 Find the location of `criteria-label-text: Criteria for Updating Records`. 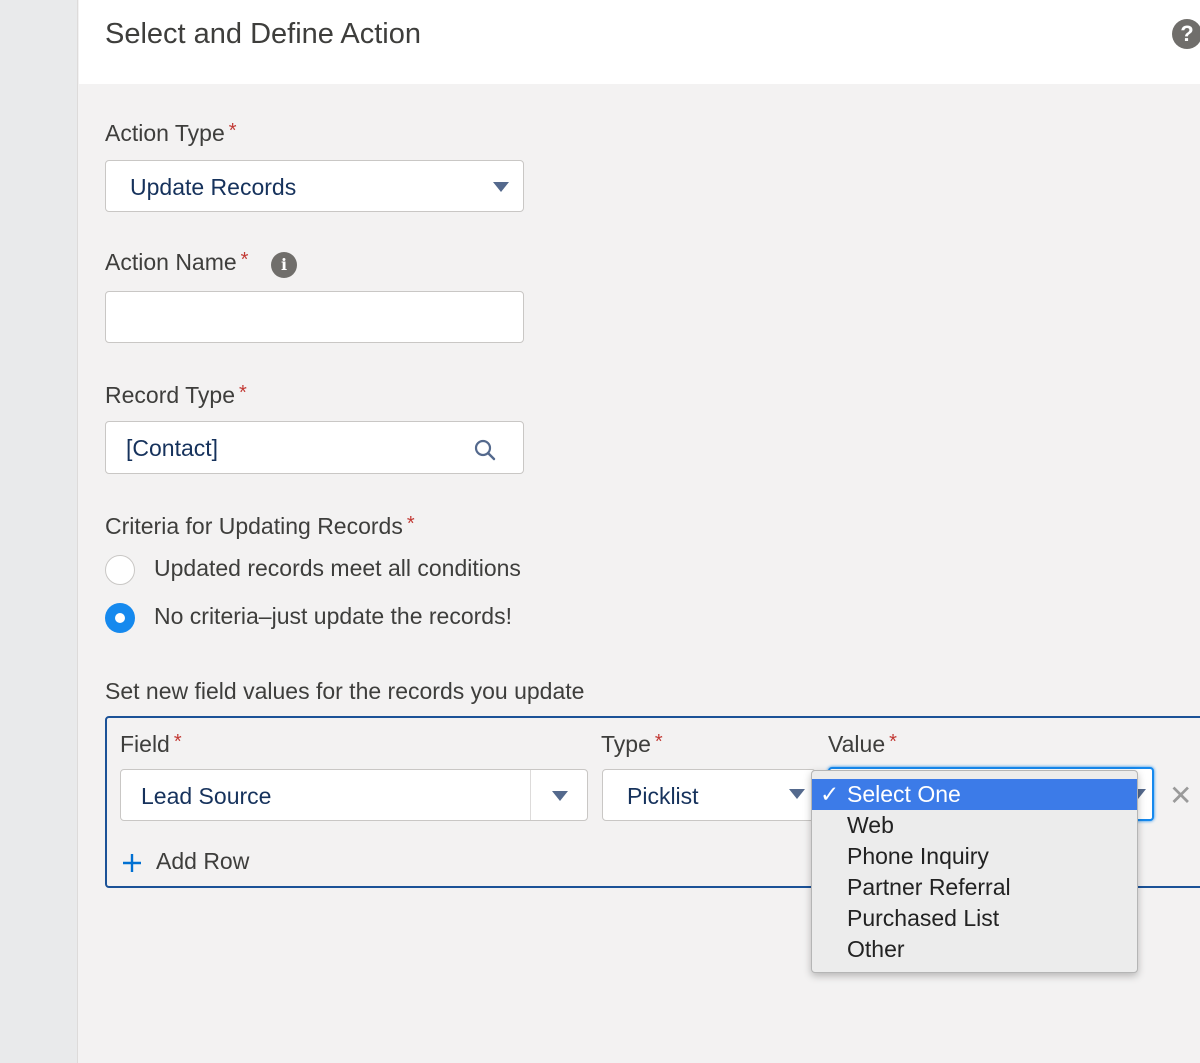

criteria-label-text: Criteria for Updating Records is located at coordinates (254, 526).